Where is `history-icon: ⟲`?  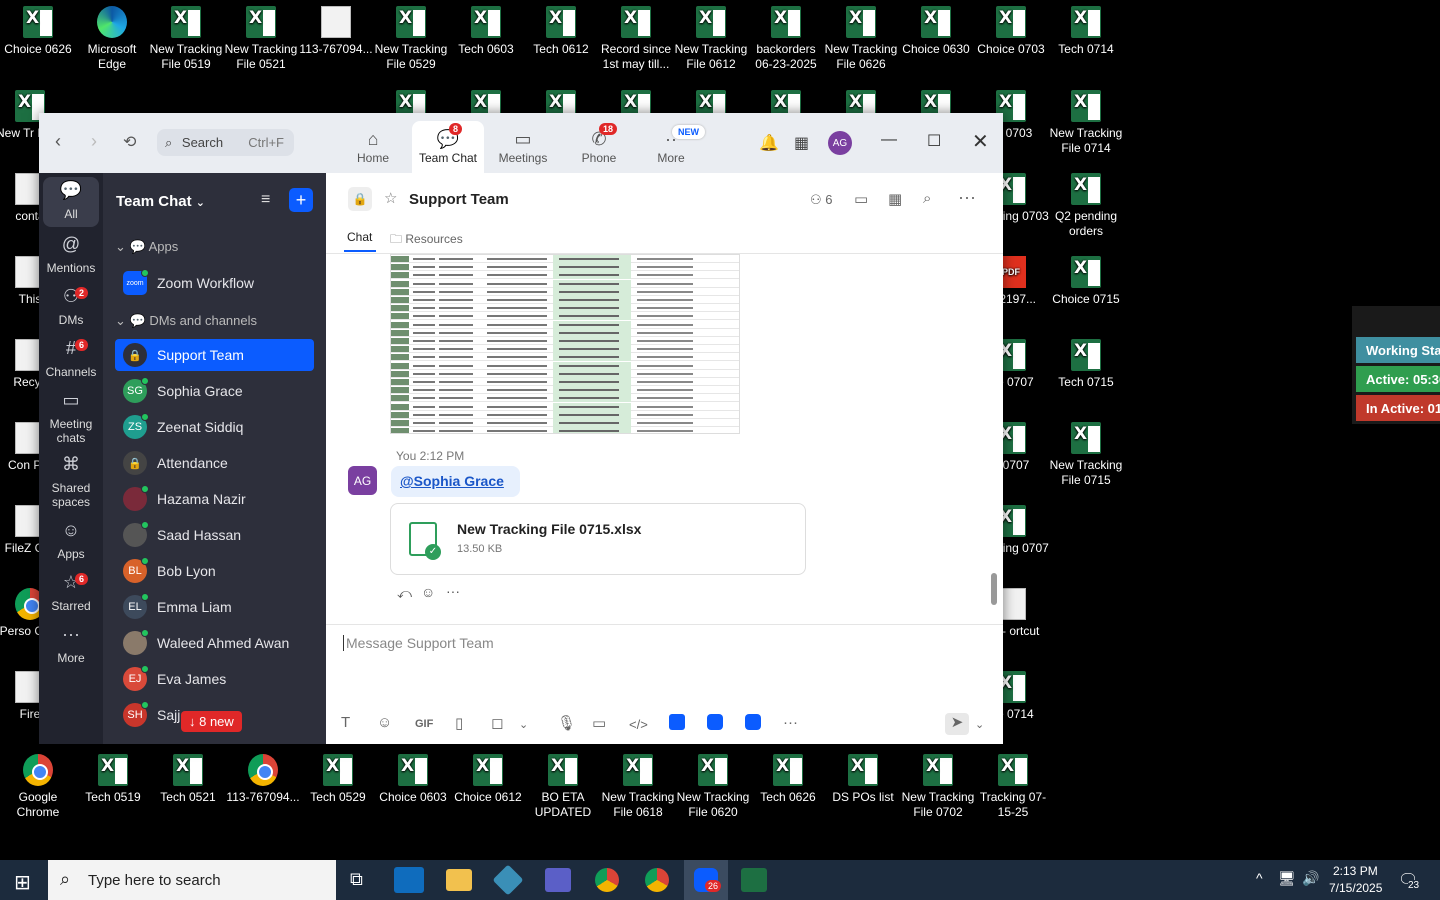 history-icon: ⟲ is located at coordinates (129, 142).